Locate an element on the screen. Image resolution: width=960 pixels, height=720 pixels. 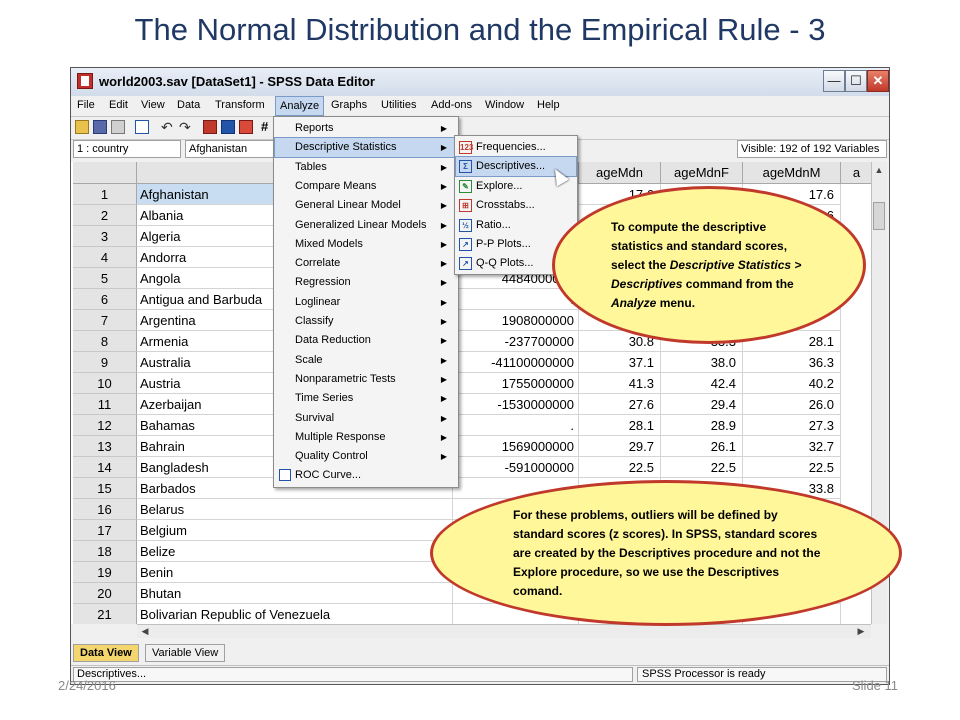
menu-item-nonparametric-tests: Nonparametric Tests ▶ is located at coordinates (366, 379).